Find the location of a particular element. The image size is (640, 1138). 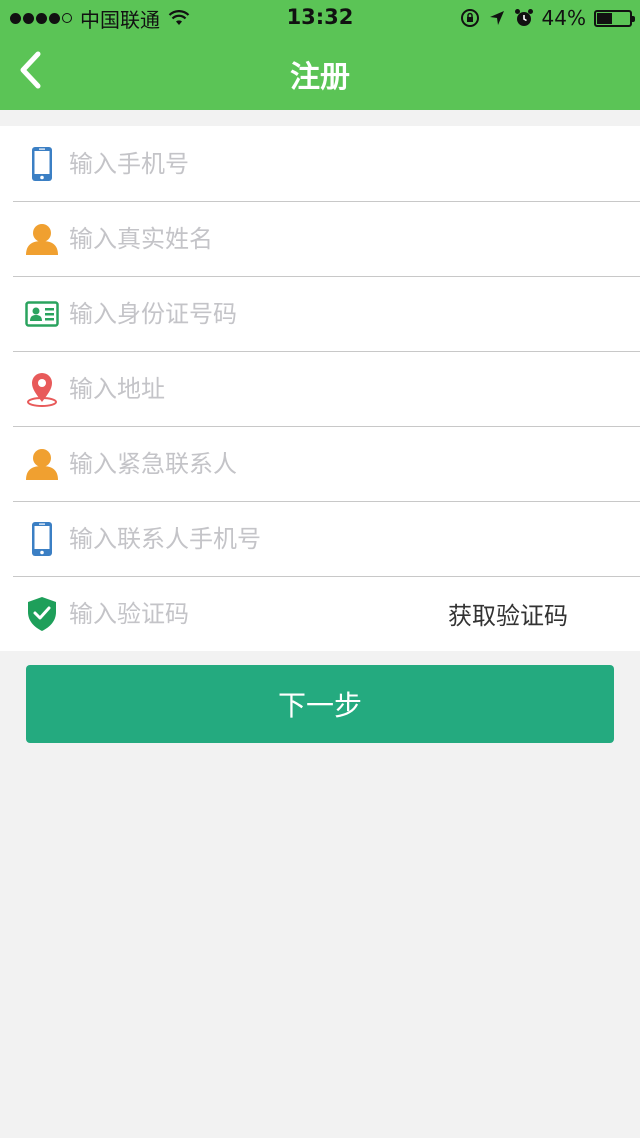

contact-phone-row is located at coordinates (320, 538).